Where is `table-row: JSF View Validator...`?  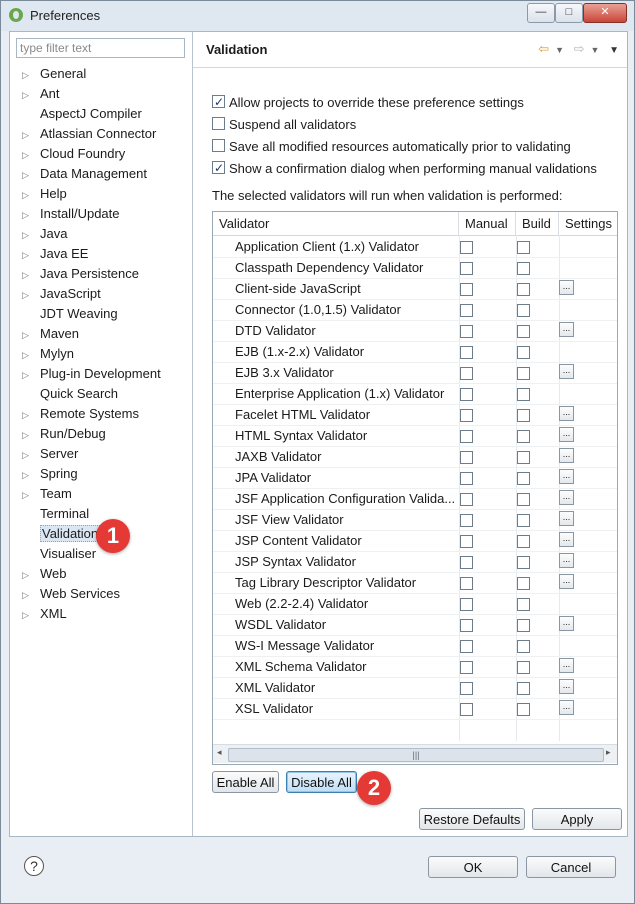 table-row: JSF View Validator... is located at coordinates (415, 520).